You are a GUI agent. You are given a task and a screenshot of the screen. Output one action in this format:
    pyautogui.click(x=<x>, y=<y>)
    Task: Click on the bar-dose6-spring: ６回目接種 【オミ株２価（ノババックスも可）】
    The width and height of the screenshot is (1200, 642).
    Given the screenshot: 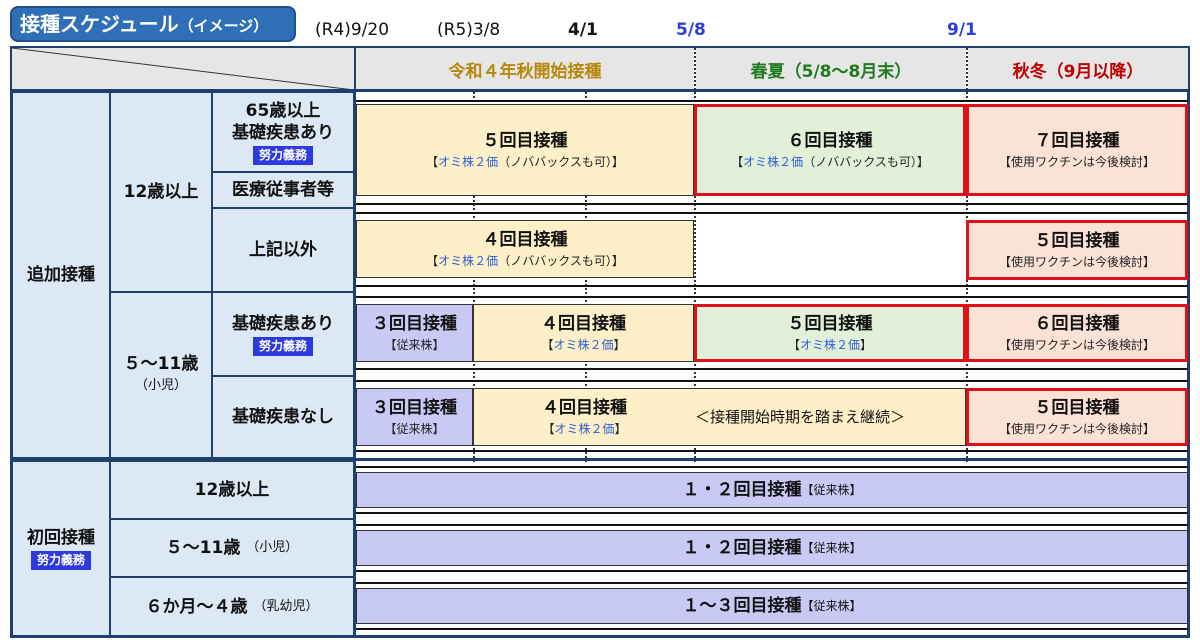 What is the action you would take?
    pyautogui.click(x=830, y=150)
    